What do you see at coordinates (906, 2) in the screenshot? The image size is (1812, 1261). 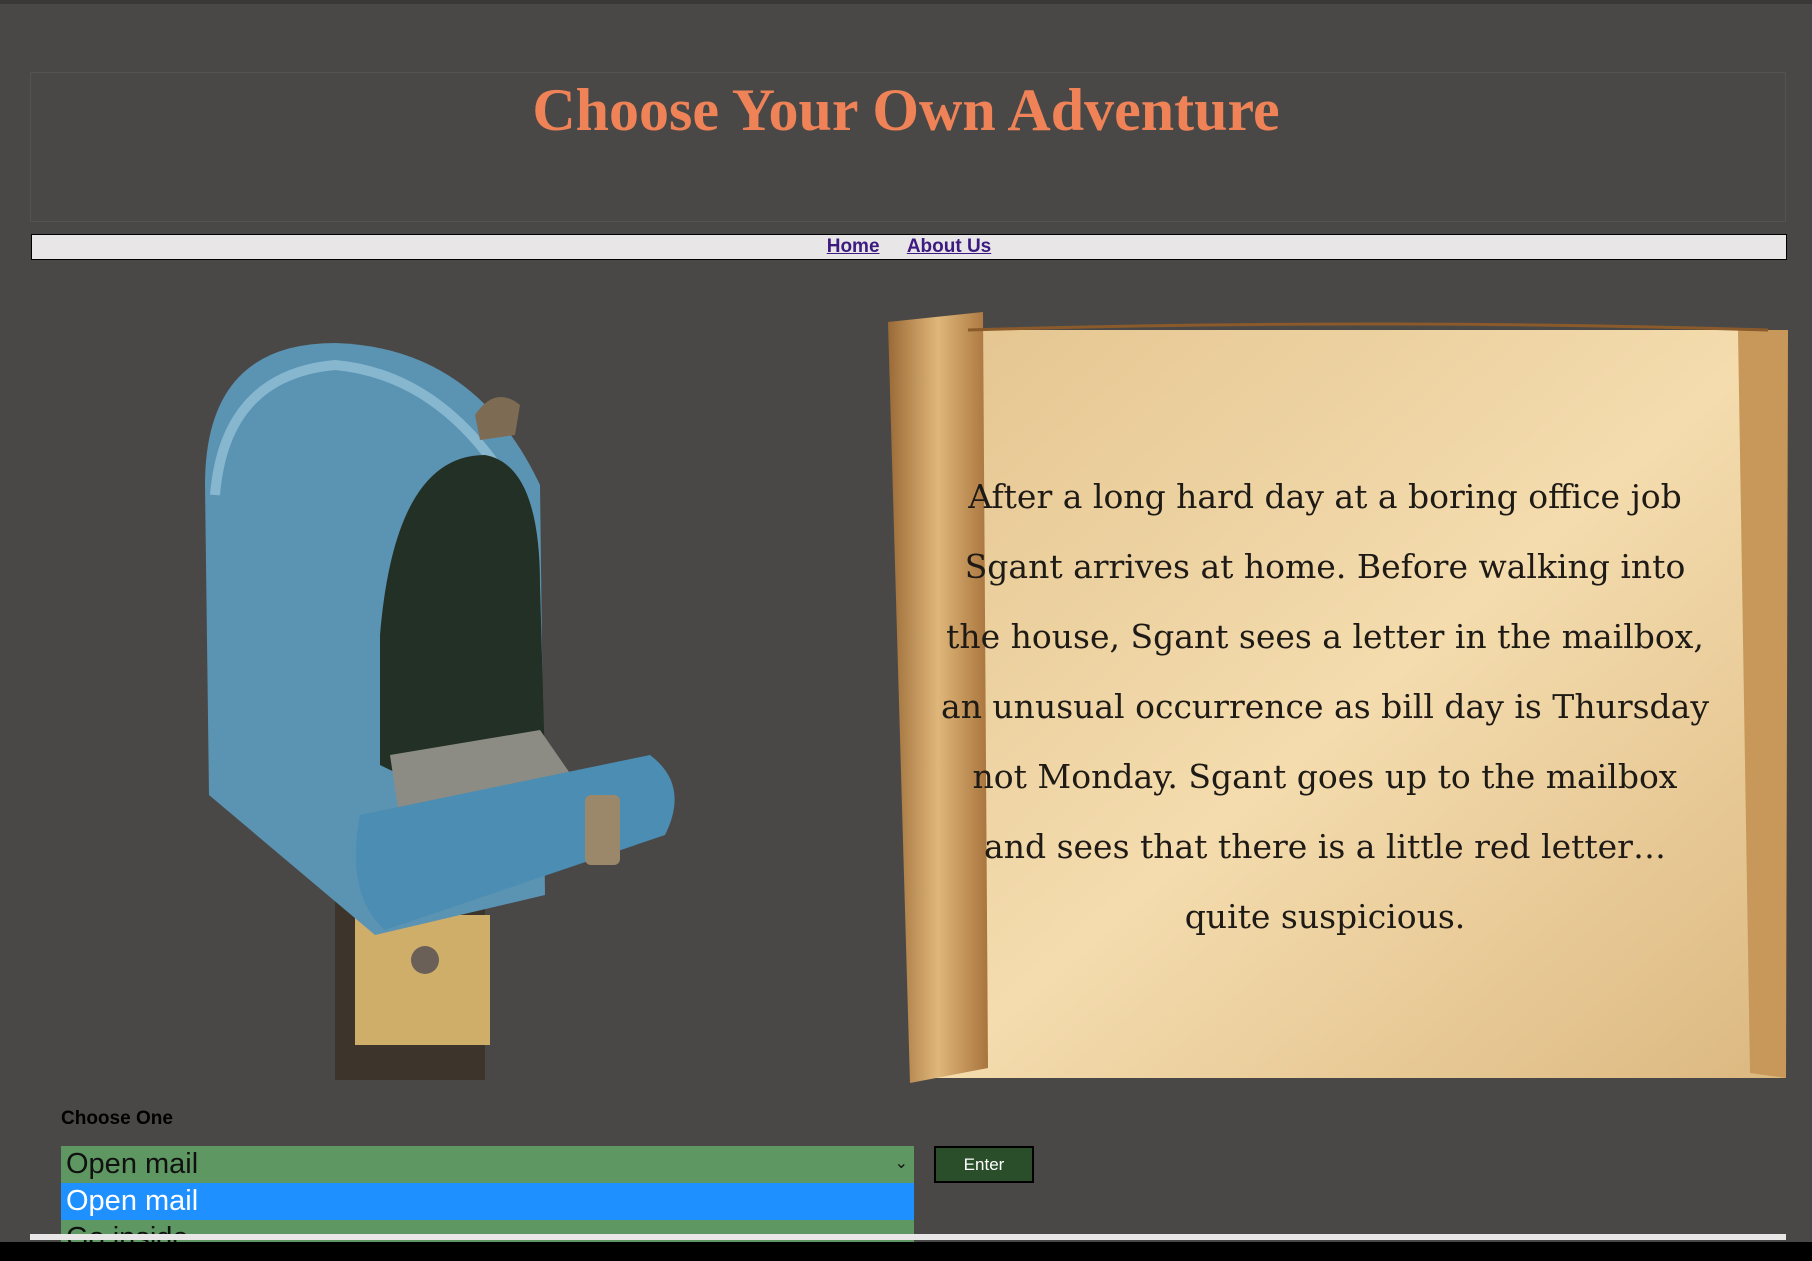 I see `top-border` at bounding box center [906, 2].